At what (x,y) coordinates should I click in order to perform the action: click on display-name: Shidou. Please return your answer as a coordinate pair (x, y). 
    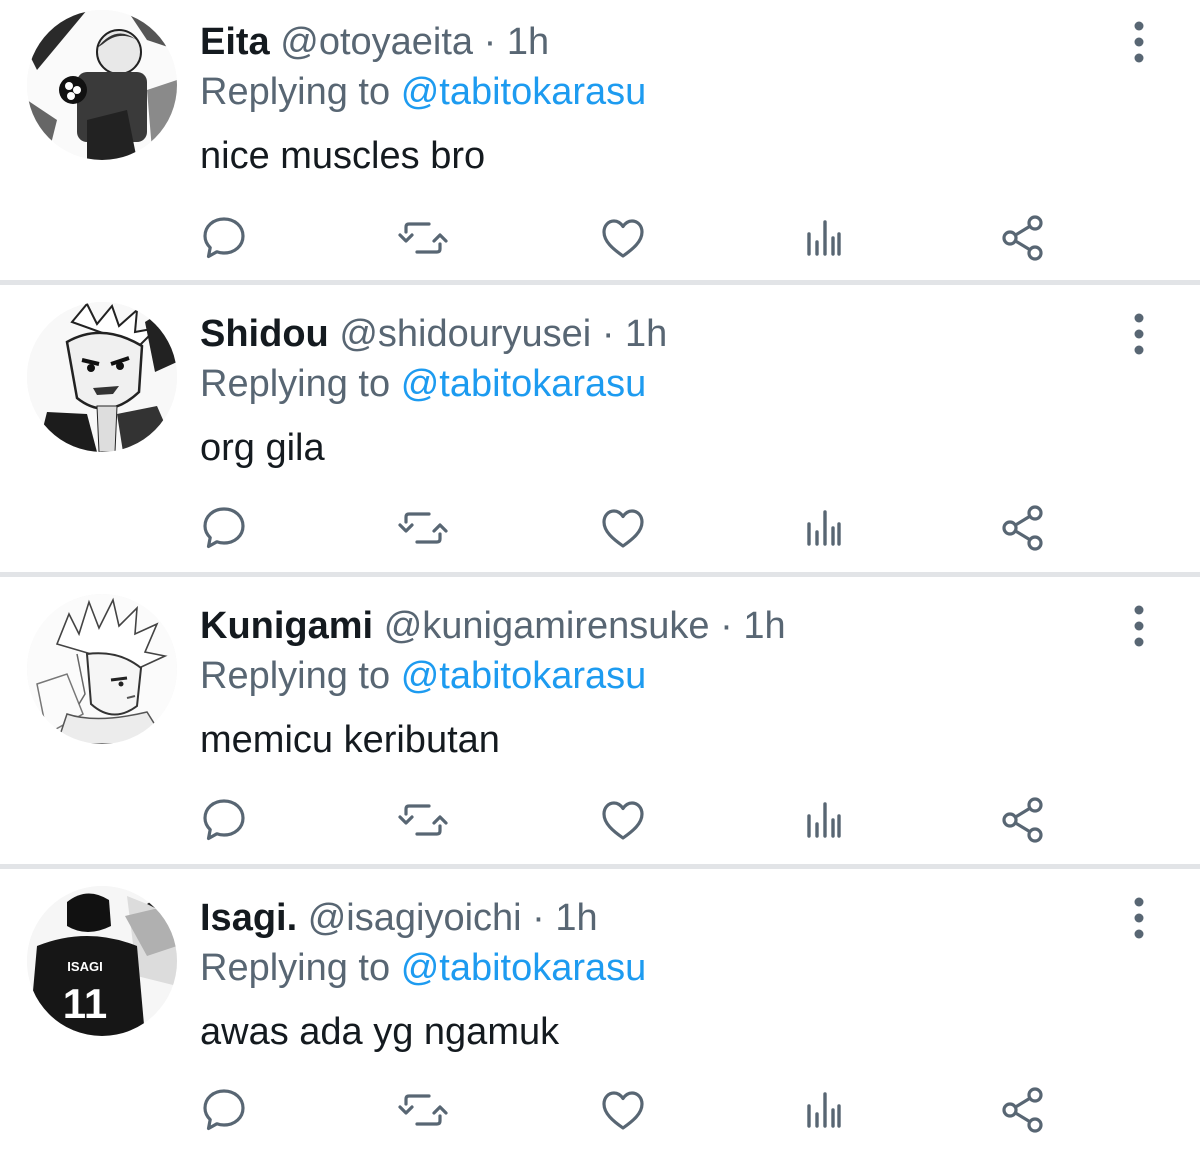
    Looking at the image, I should click on (264, 334).